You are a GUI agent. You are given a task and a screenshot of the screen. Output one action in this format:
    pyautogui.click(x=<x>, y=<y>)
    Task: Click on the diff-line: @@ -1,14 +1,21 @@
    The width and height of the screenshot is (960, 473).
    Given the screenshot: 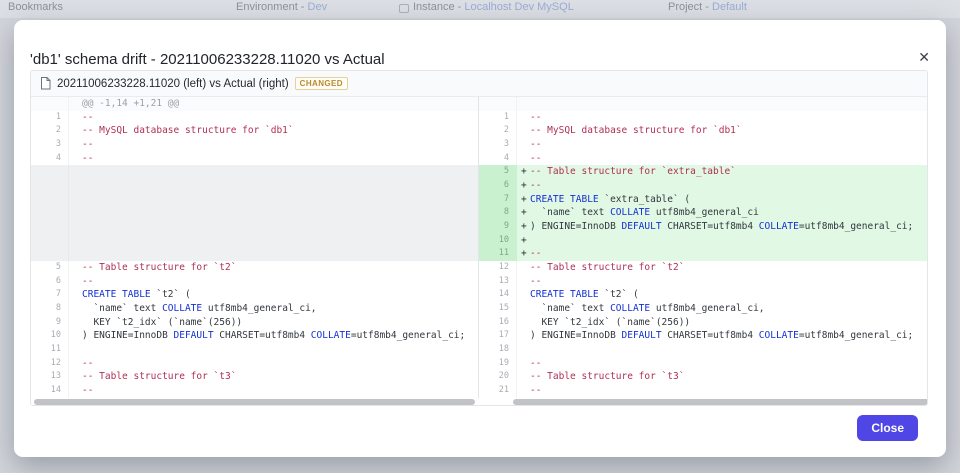 What is the action you would take?
    pyautogui.click(x=254, y=104)
    